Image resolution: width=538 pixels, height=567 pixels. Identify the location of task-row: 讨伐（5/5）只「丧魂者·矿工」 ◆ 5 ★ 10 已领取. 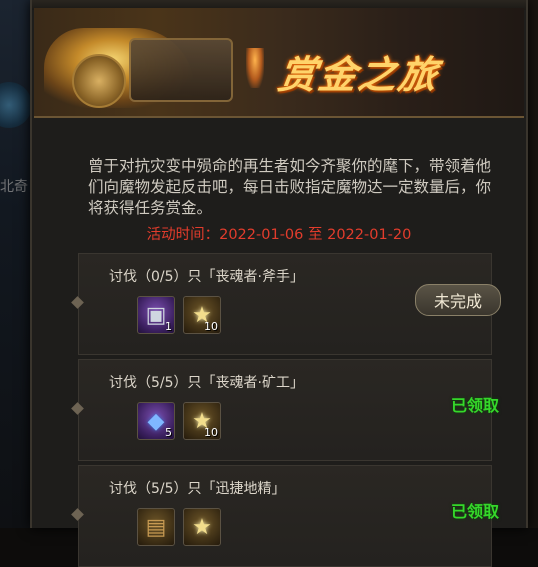
(285, 410).